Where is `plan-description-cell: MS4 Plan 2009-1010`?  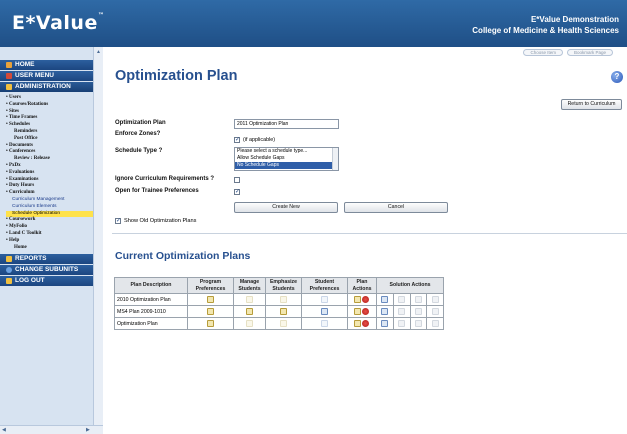
plan-description-cell: MS4 Plan 2009-1010 is located at coordinates (151, 311).